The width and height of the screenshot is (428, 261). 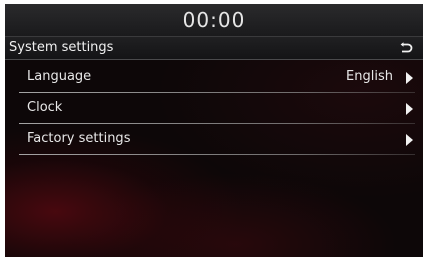 I want to click on back-button, so click(x=406, y=48).